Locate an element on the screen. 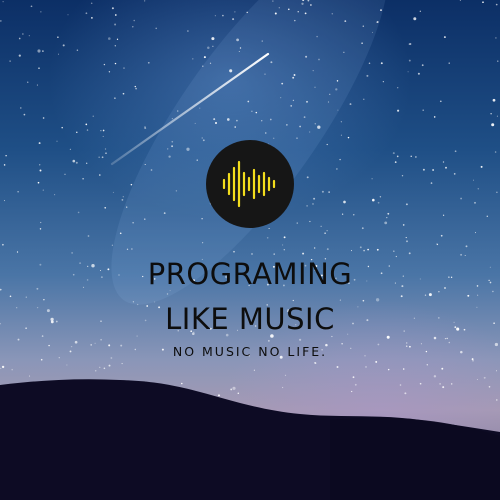 The width and height of the screenshot is (500, 500). sound-wave-icon is located at coordinates (249, 184).